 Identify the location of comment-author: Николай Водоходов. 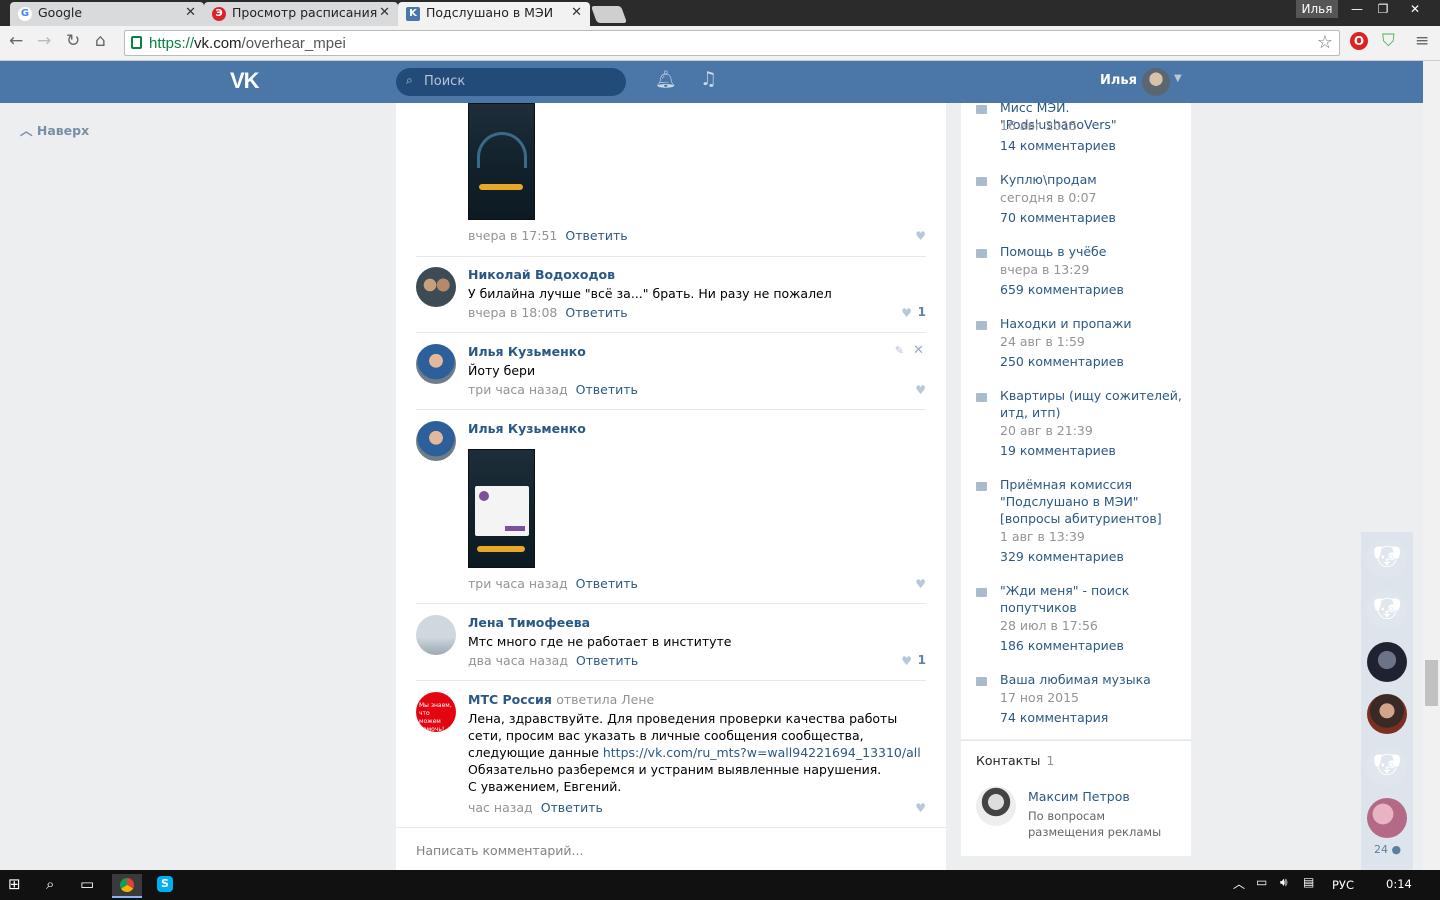
(541, 274).